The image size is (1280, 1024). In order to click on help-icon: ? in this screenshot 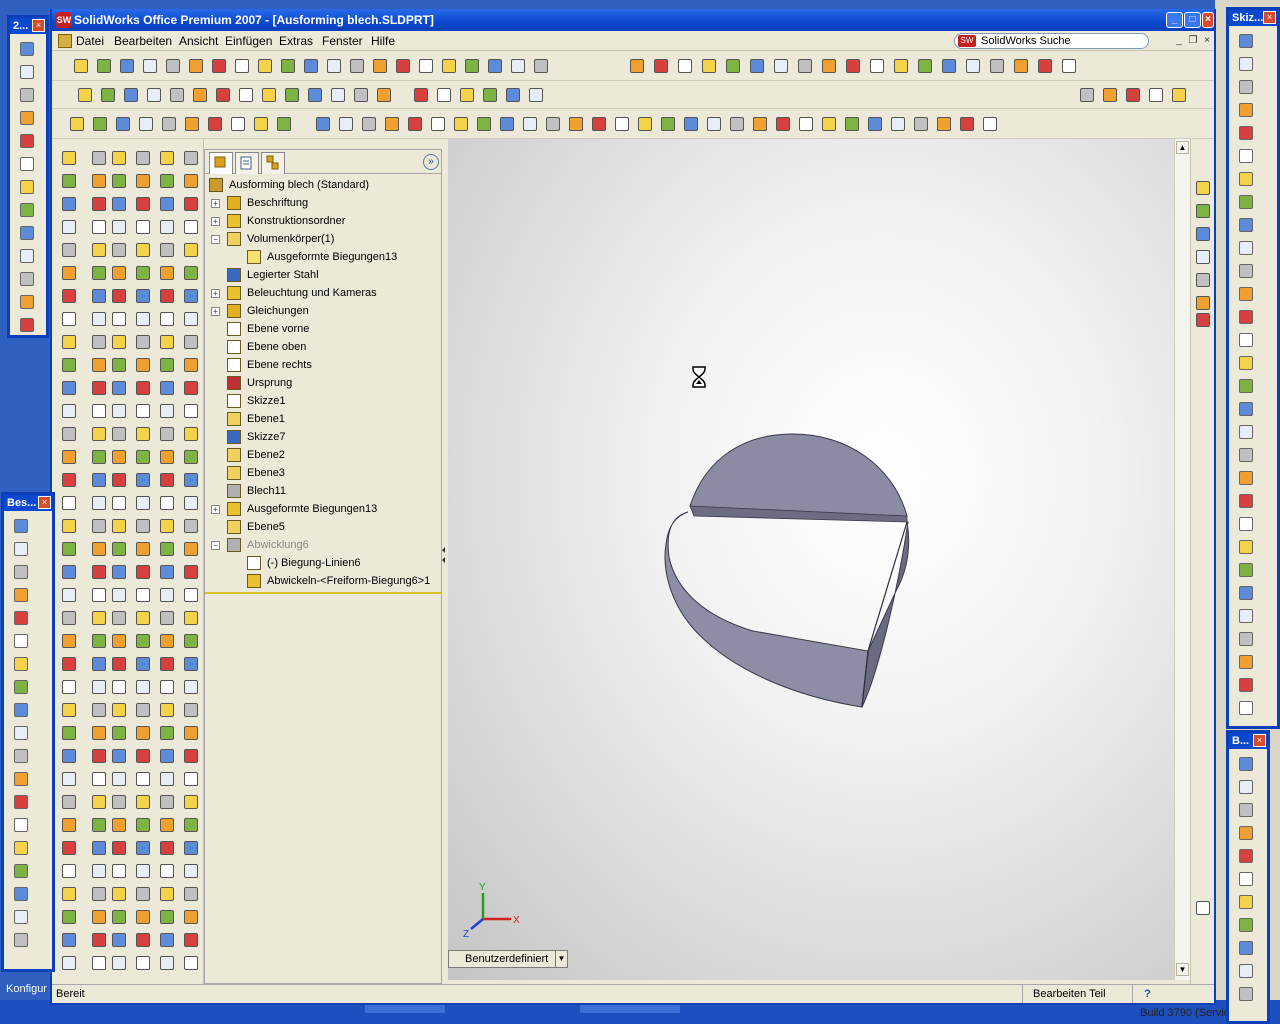, I will do `click(1147, 994)`.